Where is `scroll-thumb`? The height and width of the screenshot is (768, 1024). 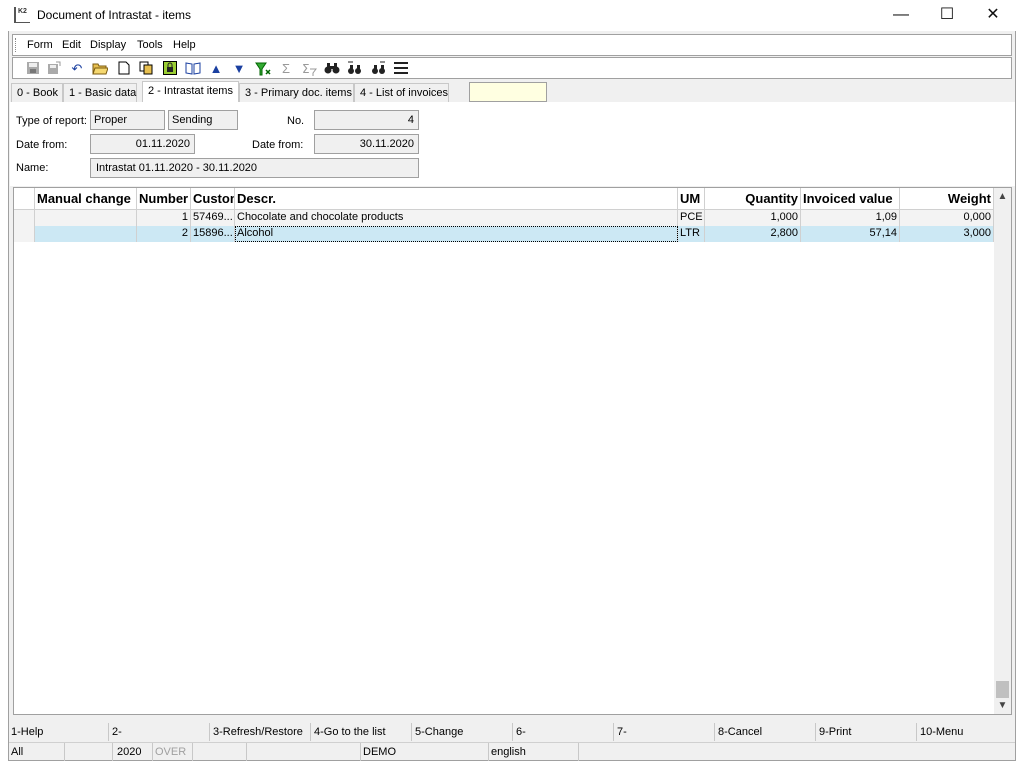
scroll-thumb is located at coordinates (1002, 689).